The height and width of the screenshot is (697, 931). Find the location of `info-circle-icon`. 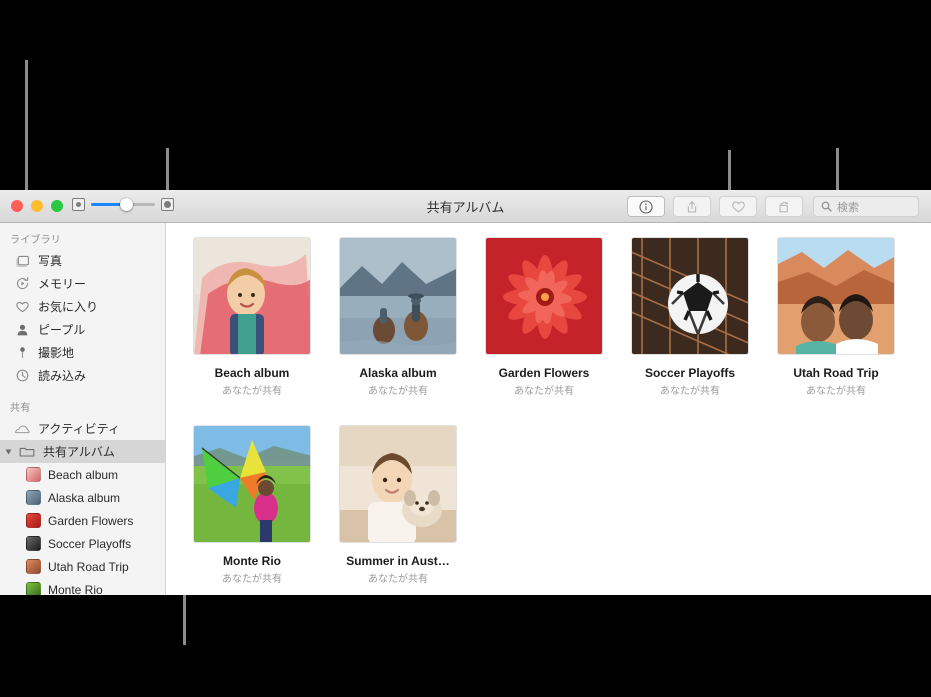

info-circle-icon is located at coordinates (646, 206).